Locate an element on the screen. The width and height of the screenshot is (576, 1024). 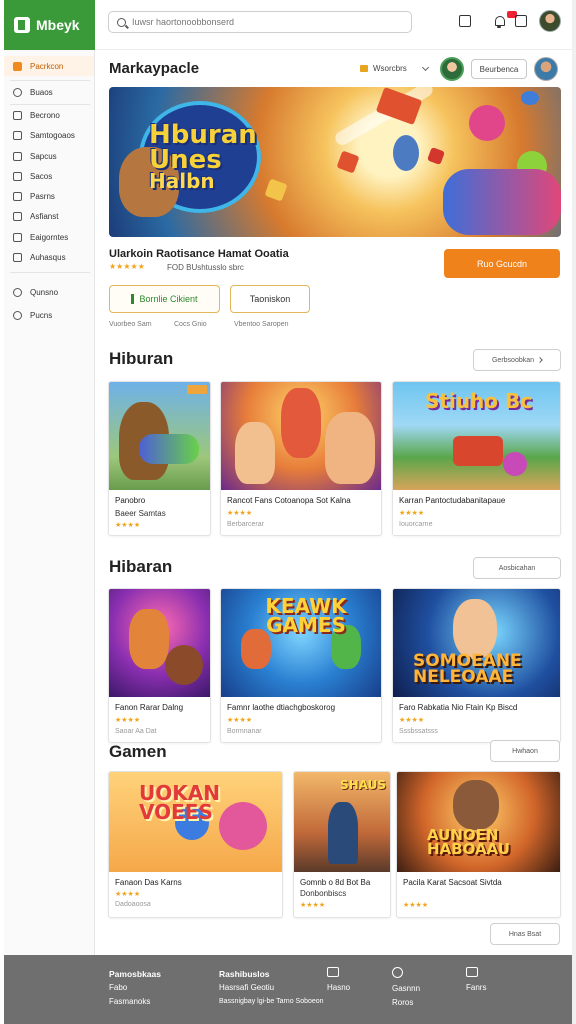
footer-column: Pamosbkaas Fabo Fasmanoks is located at coordinates (135, 988).